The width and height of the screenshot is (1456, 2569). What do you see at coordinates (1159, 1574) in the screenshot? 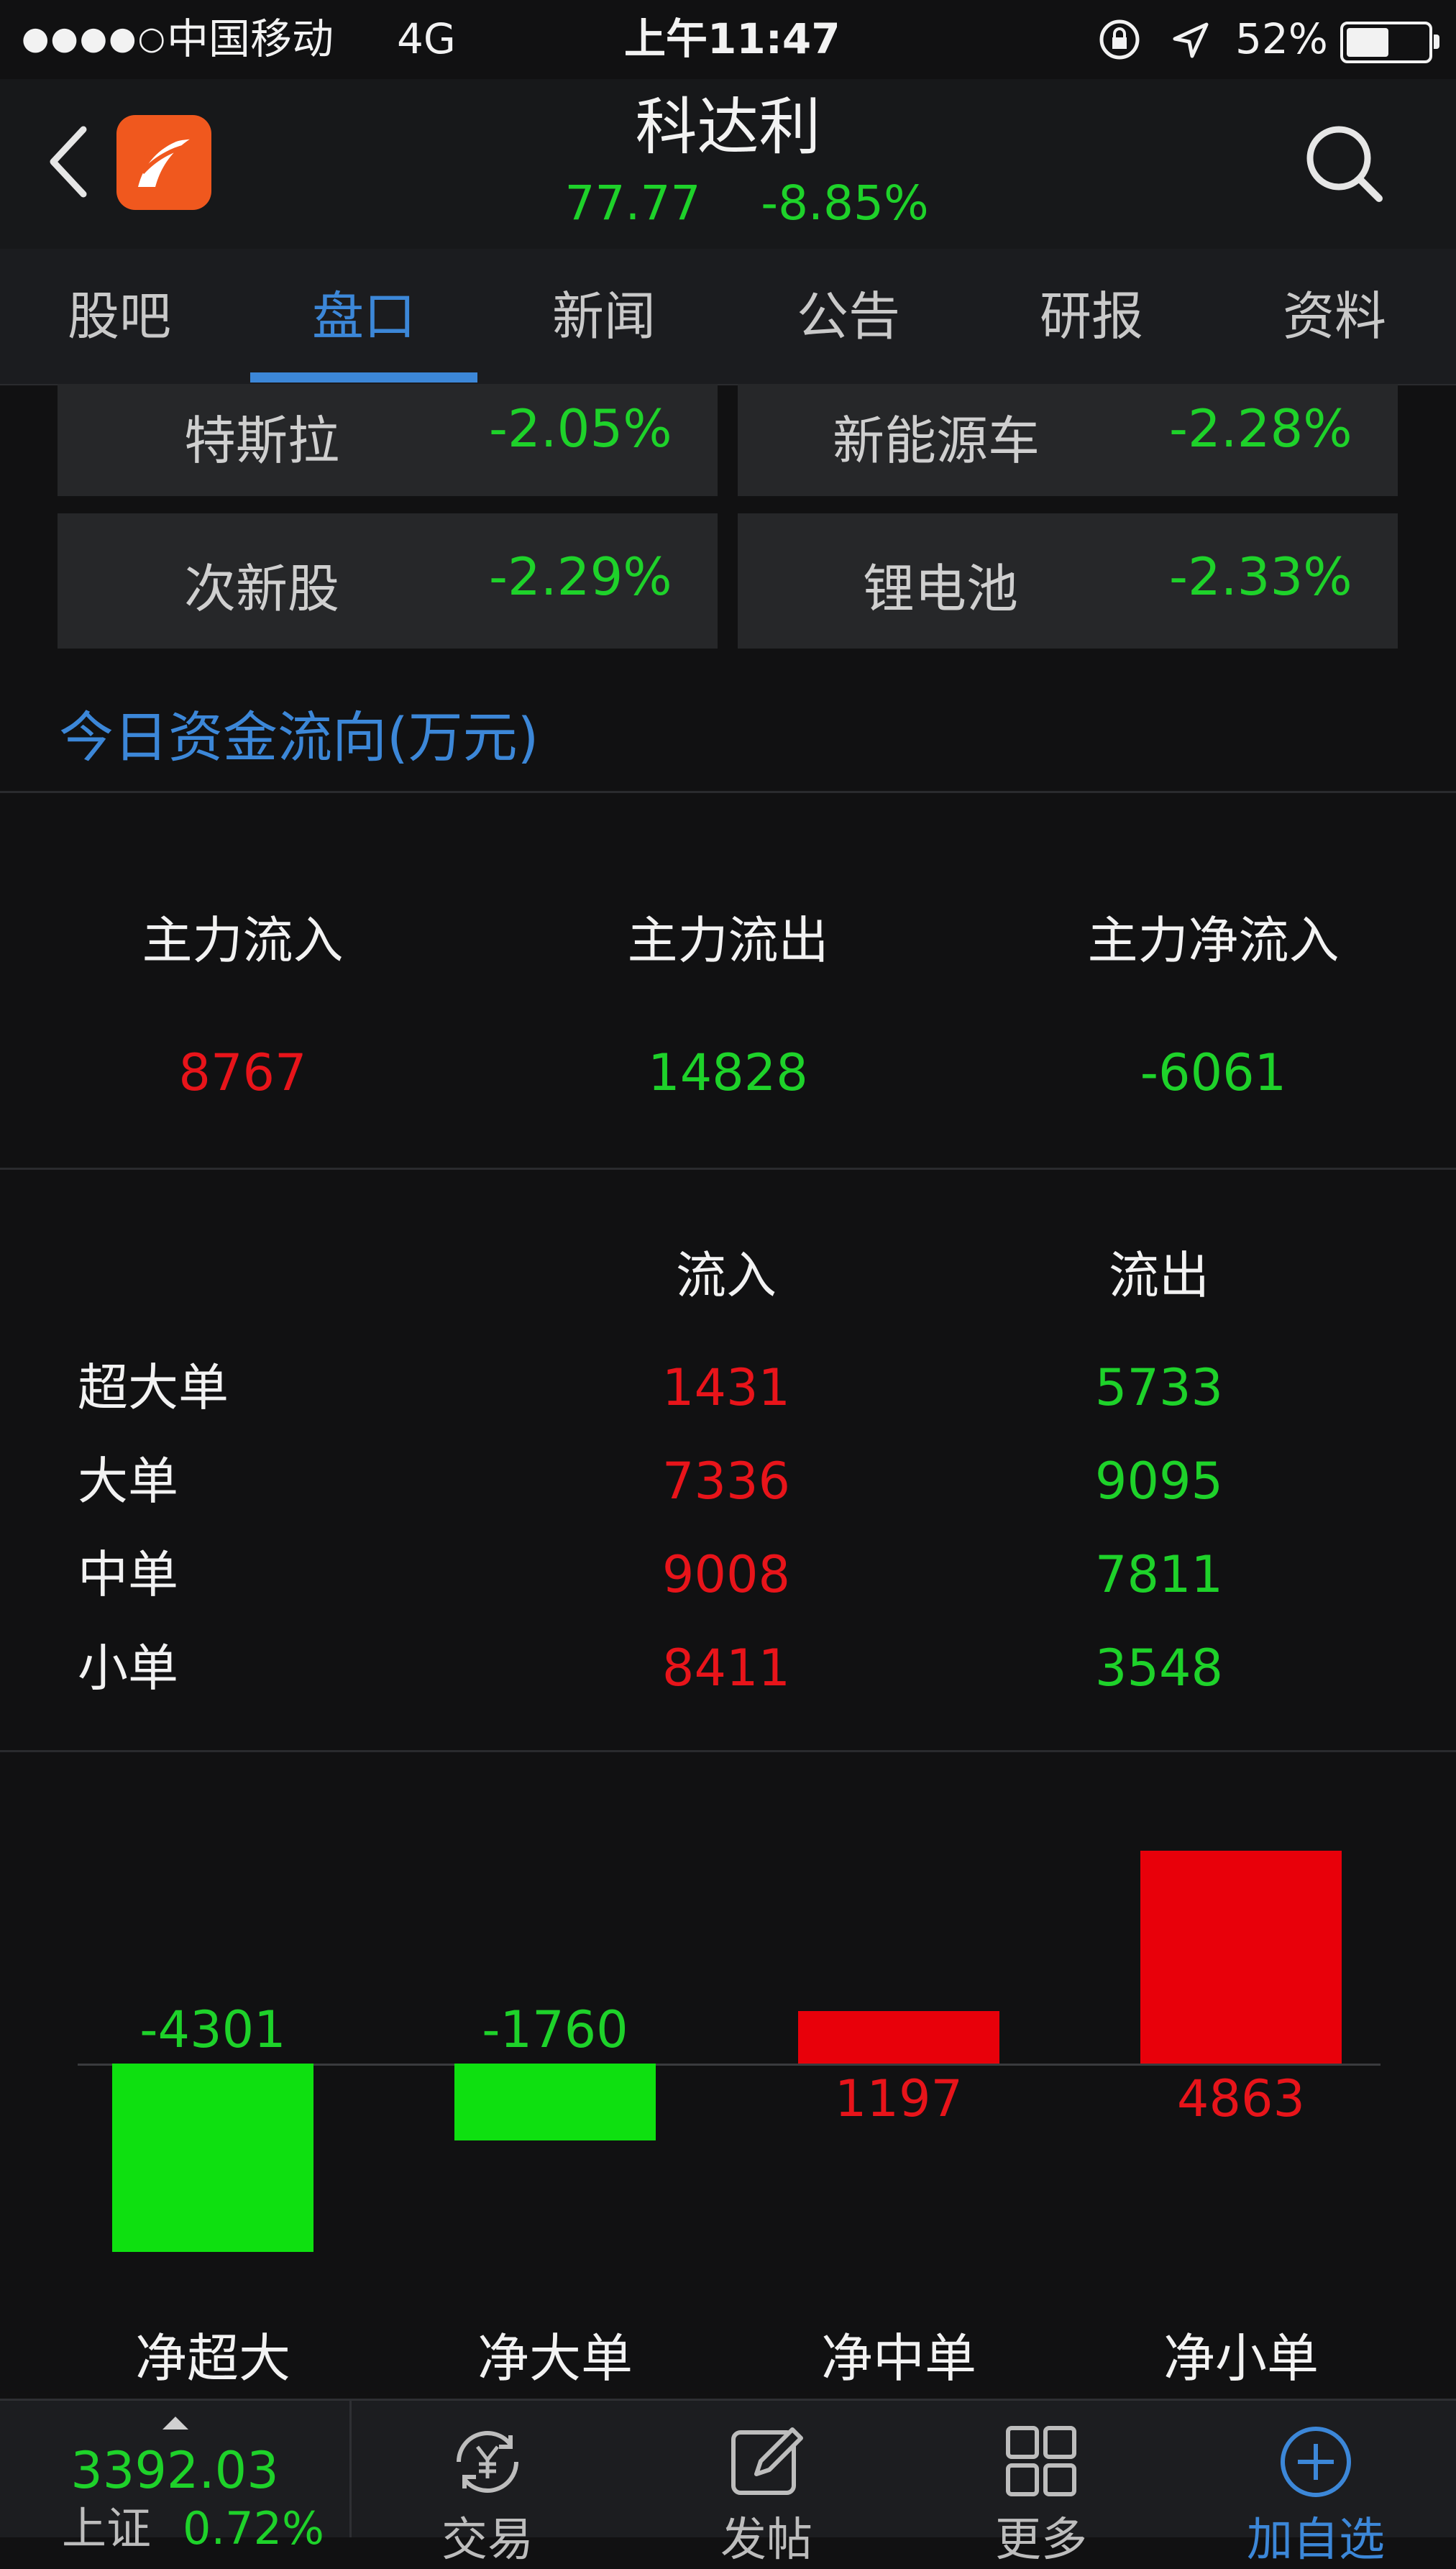
I see `row-outflow: 7811` at bounding box center [1159, 1574].